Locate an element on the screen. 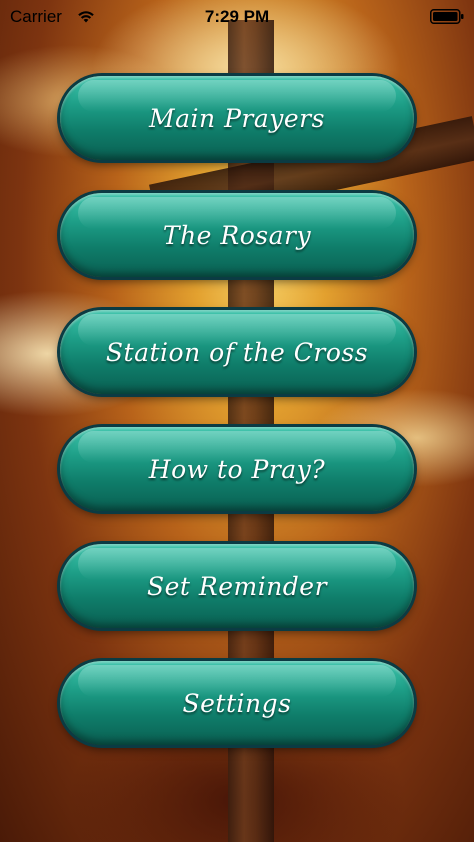 The height and width of the screenshot is (842, 474). status-bar: Carrier 7:29 PM is located at coordinates (237, 17).